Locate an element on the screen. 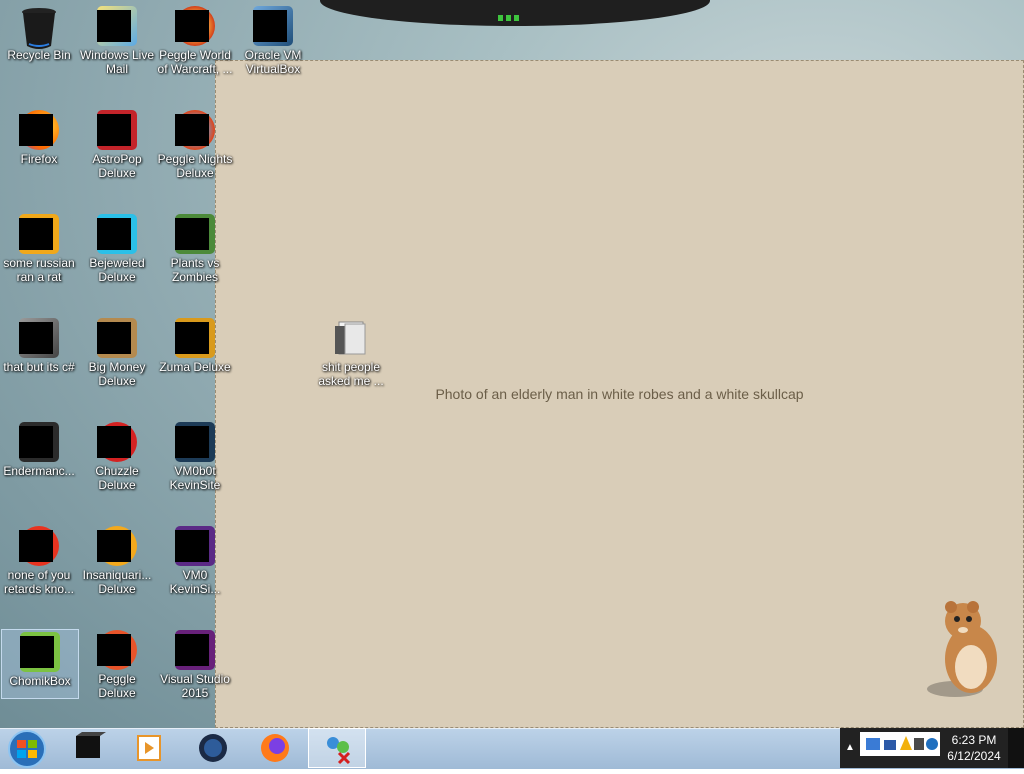 The height and width of the screenshot is (774, 1024). desktop-icon-astropop: AstroPop Deluxe is located at coordinates (117, 142).